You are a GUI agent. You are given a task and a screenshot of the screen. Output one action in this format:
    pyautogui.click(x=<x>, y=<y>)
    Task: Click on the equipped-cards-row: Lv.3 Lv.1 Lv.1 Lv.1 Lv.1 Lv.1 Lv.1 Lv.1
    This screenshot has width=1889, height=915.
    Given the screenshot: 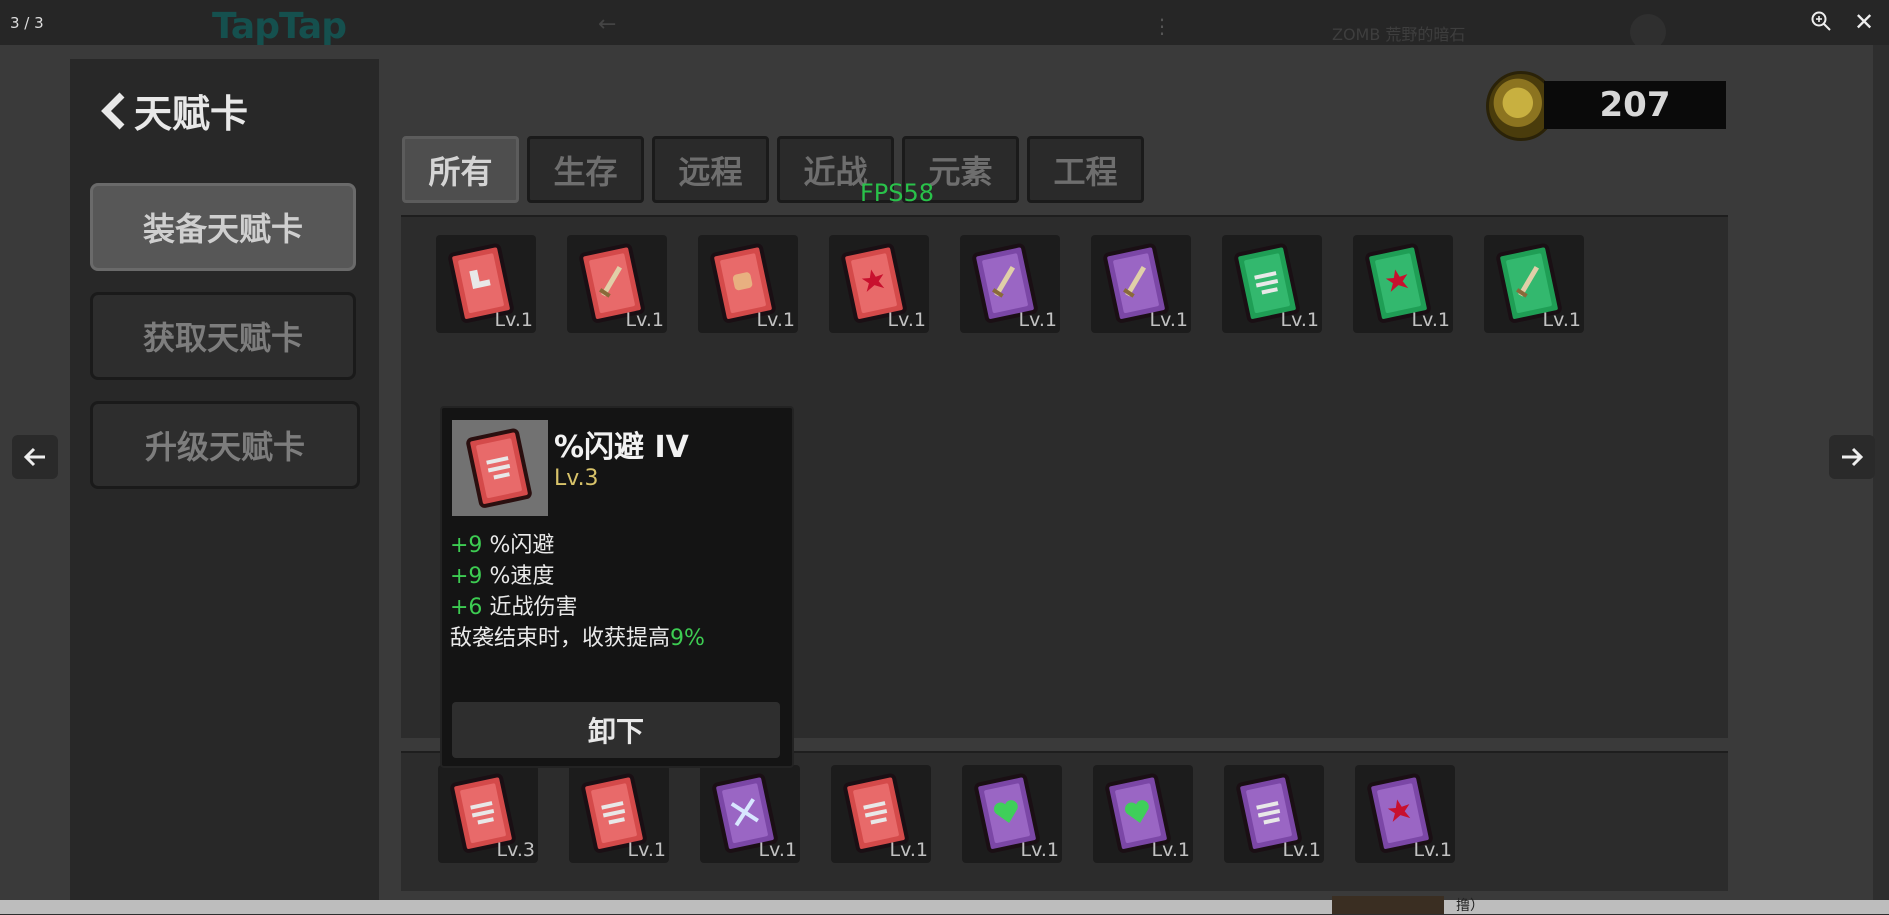 What is the action you would take?
    pyautogui.click(x=946, y=814)
    